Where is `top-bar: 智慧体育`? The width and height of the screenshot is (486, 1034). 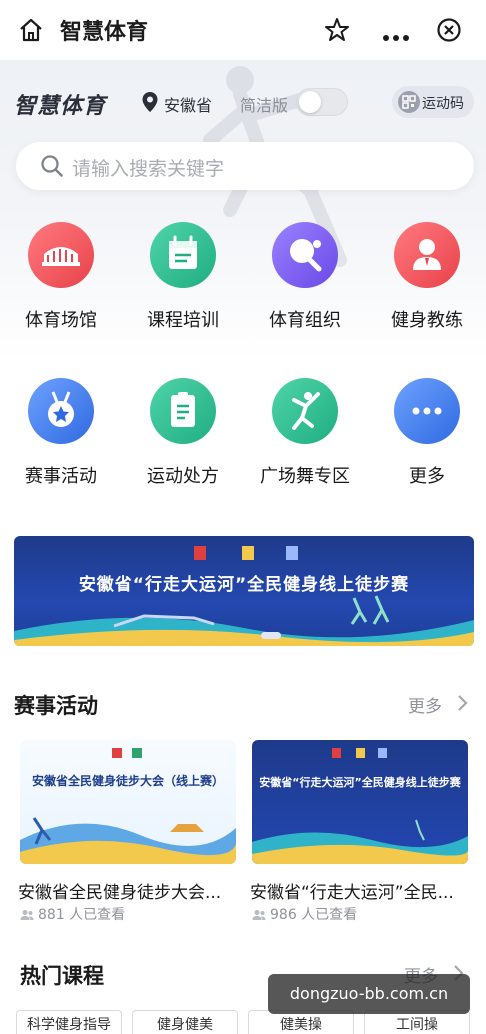
top-bar: 智慧体育 is located at coordinates (243, 30).